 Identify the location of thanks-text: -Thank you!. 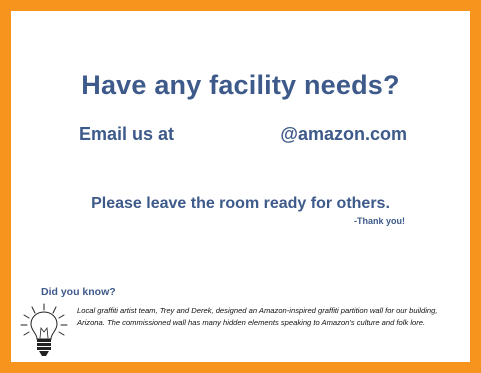
(379, 221).